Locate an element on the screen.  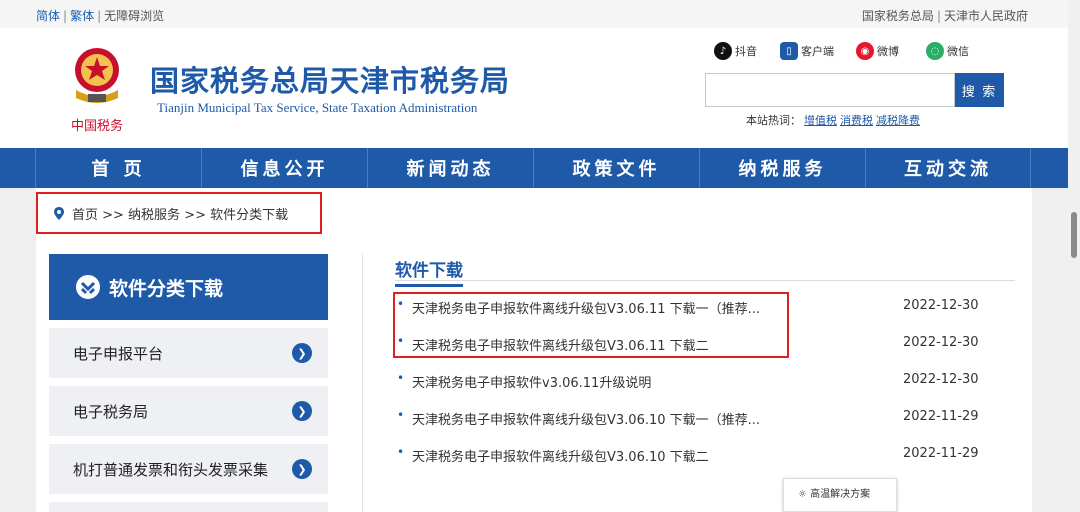
divider is located at coordinates (362, 383).